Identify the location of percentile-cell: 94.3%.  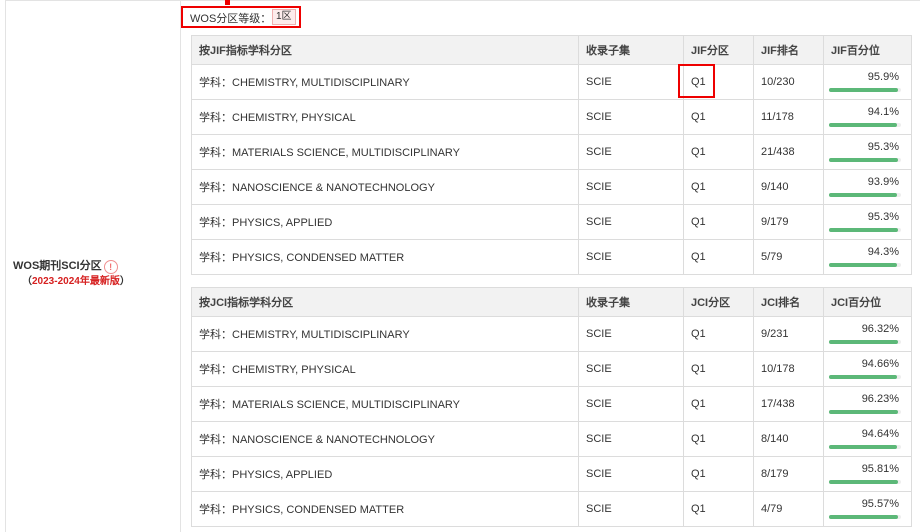
(867, 257).